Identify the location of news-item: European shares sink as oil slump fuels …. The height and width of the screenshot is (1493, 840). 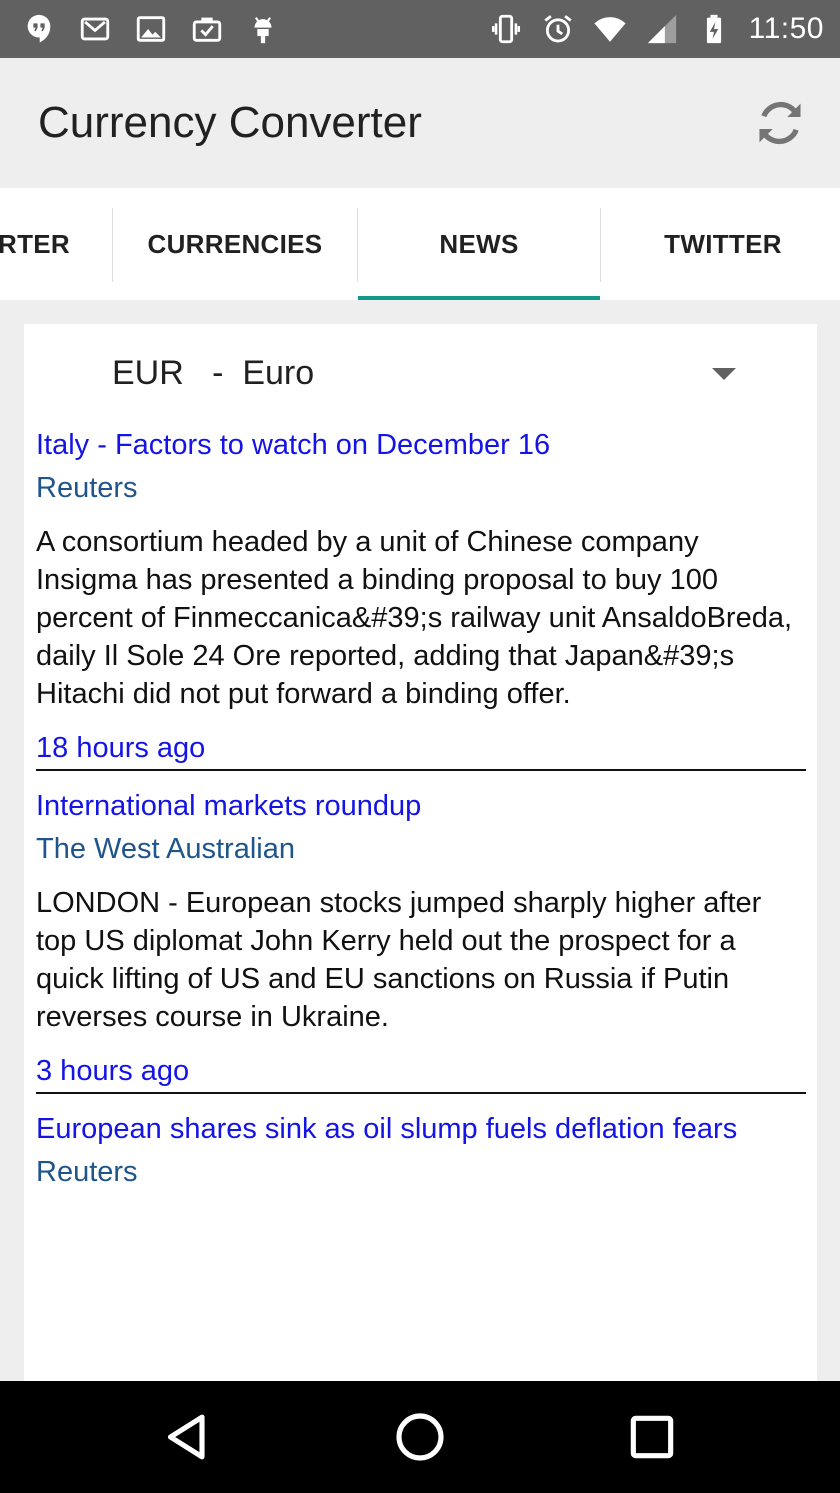
(421, 1149).